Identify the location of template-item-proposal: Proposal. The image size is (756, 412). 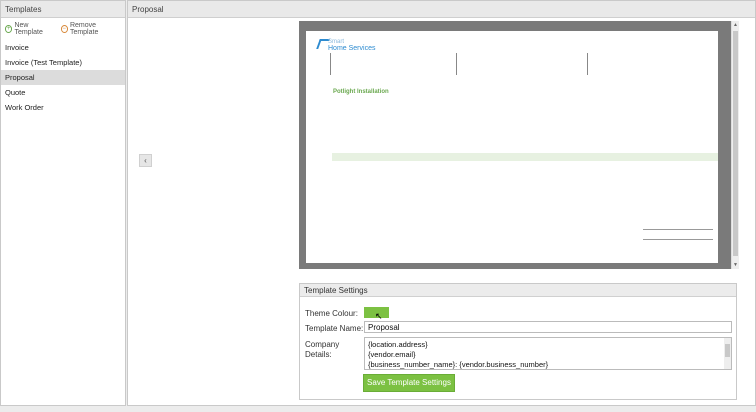
(63, 77).